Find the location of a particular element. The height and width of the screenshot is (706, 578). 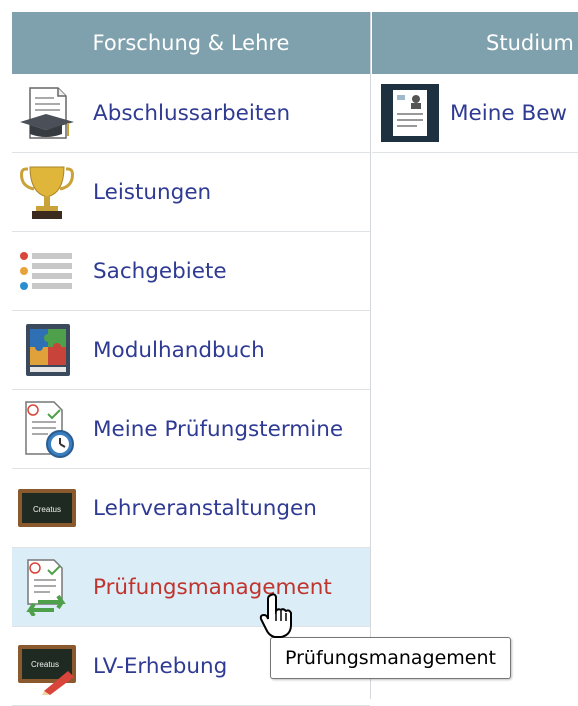

column-header: Studium is located at coordinates (475, 43).